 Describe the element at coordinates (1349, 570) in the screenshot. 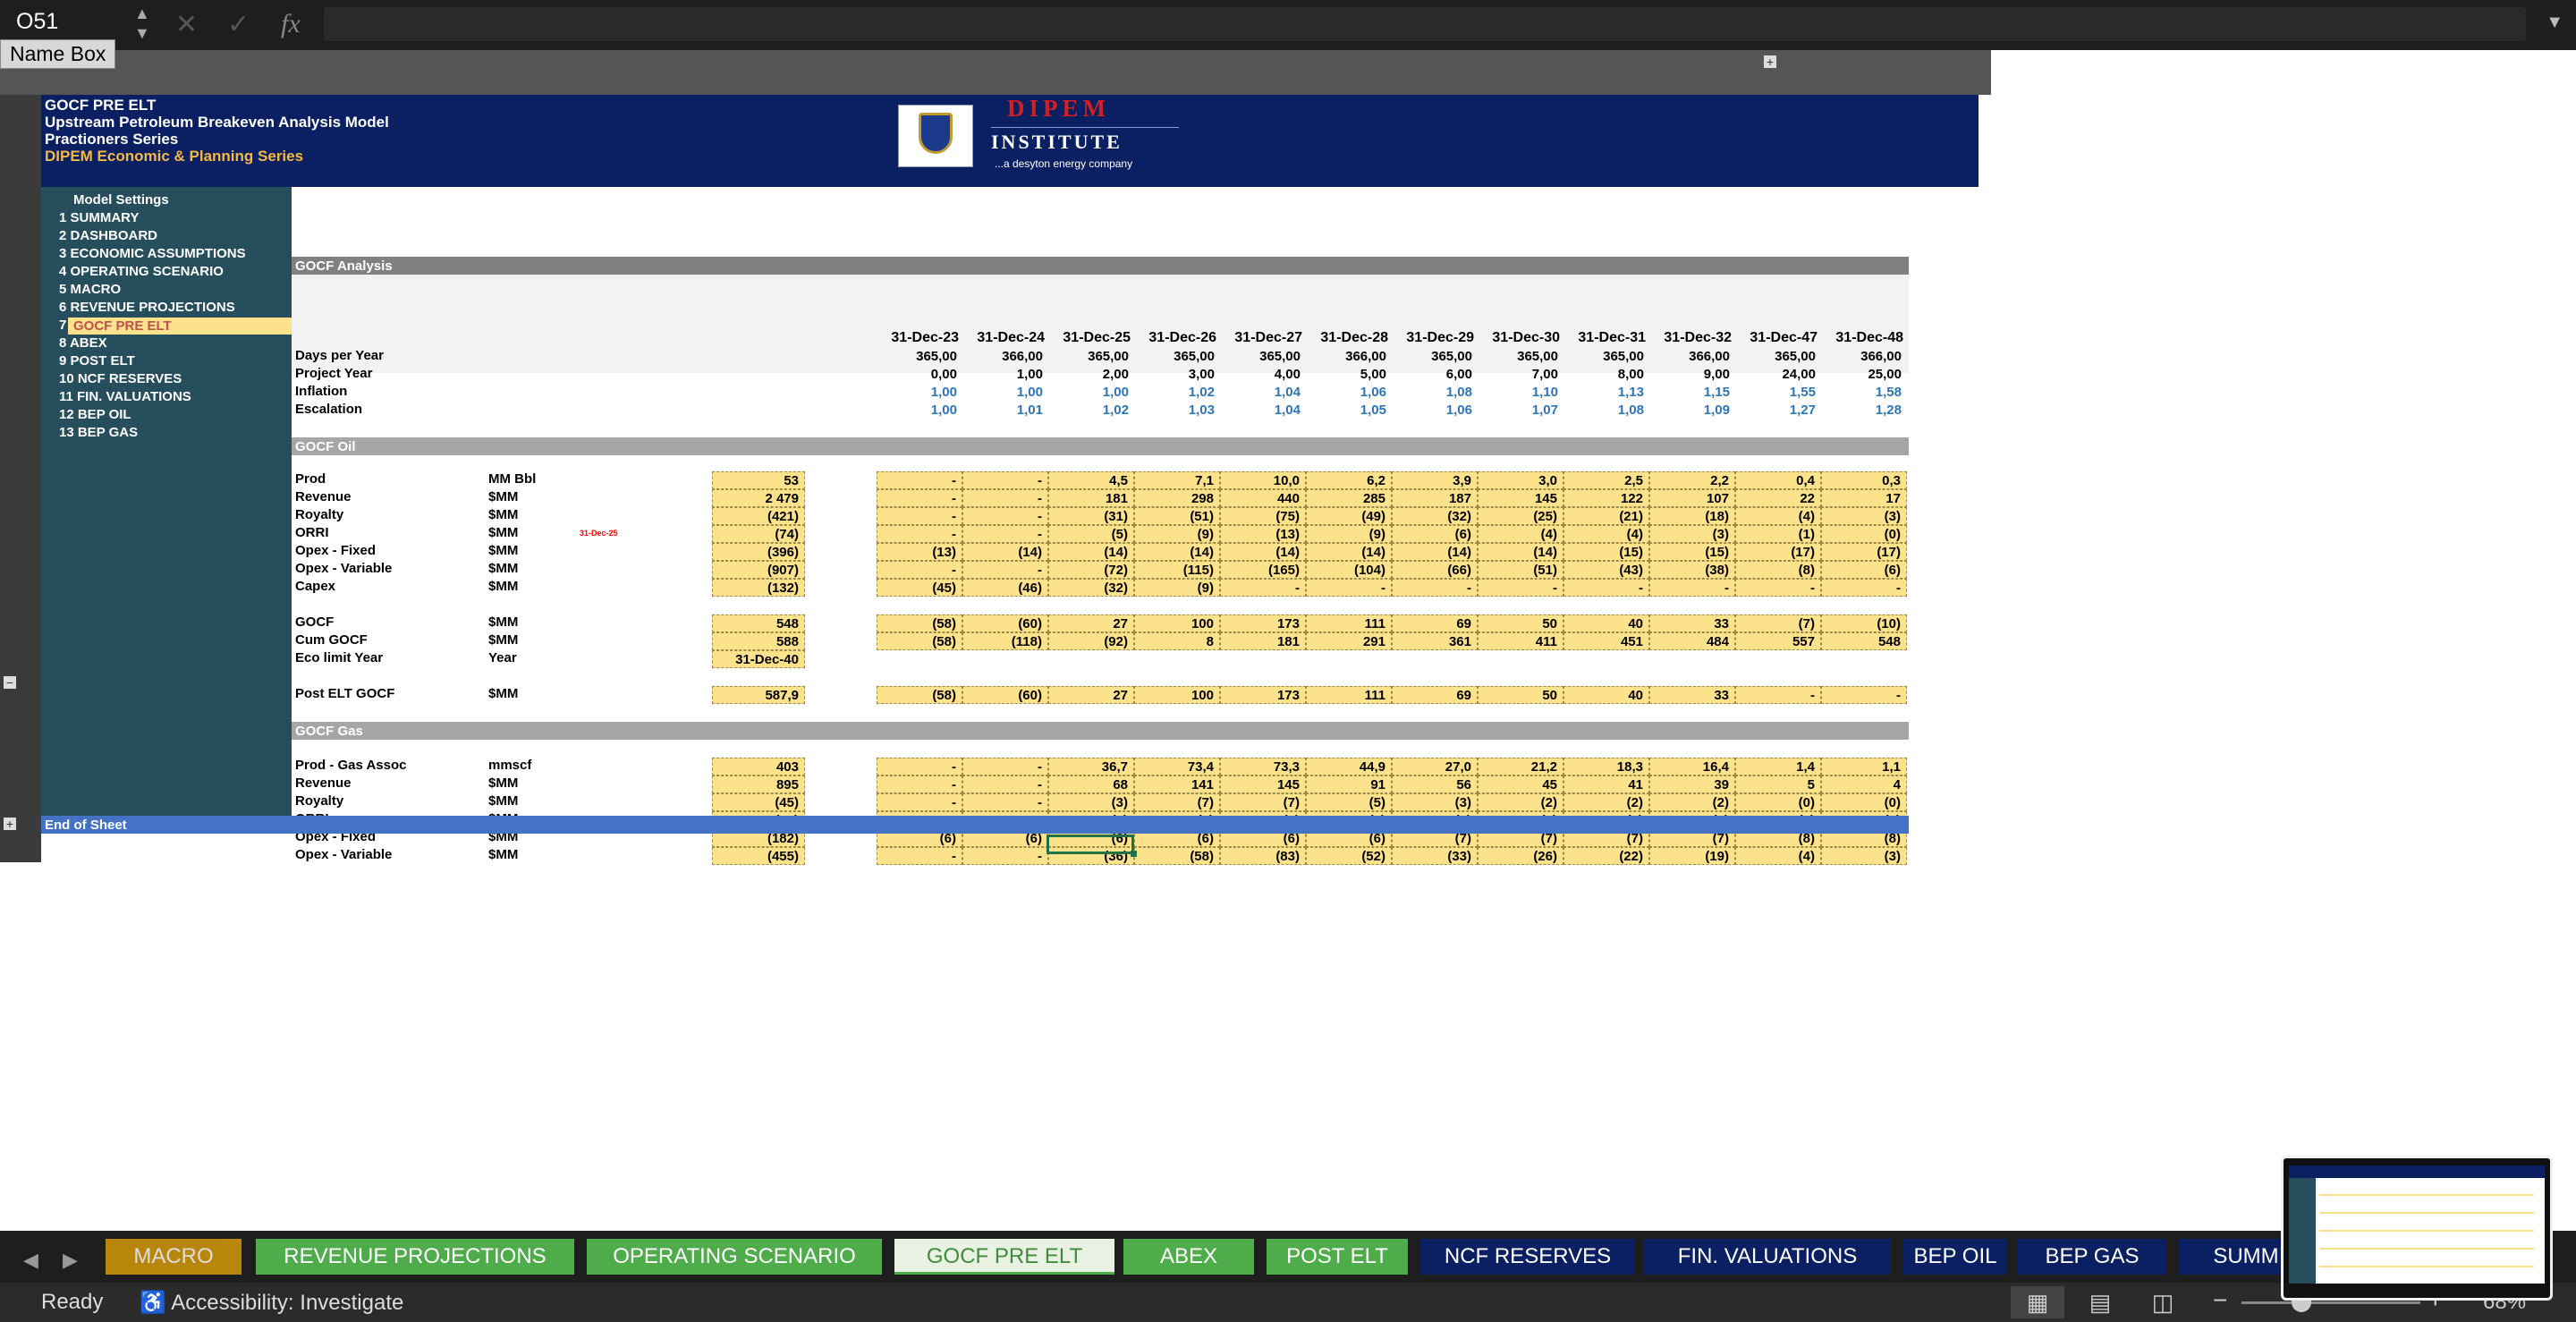

I see `value-cell: (104)` at that location.